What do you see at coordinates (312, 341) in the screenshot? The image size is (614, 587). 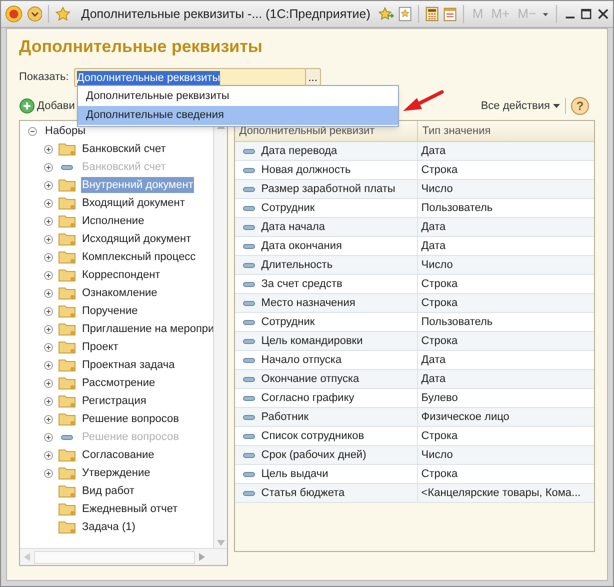 I see `table-cell-text: Цель командировки` at bounding box center [312, 341].